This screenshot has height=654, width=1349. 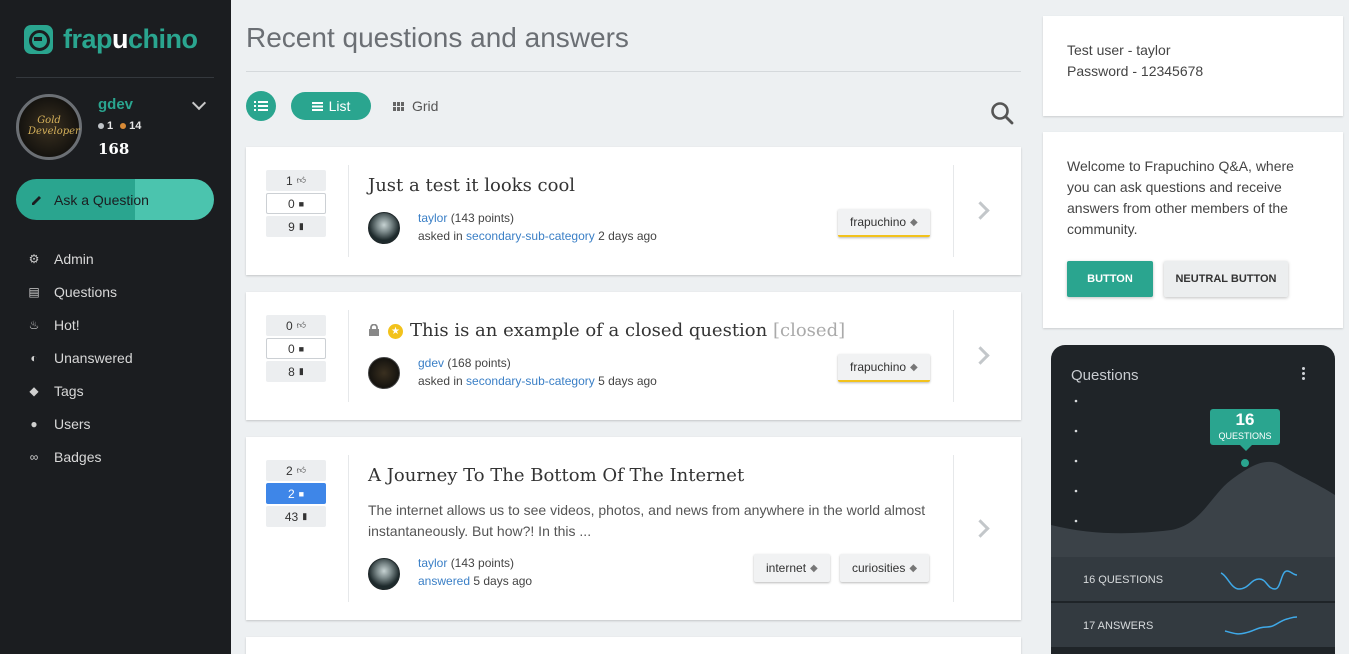 What do you see at coordinates (79, 423) in the screenshot?
I see `sidebar-item-users: ● Users` at bounding box center [79, 423].